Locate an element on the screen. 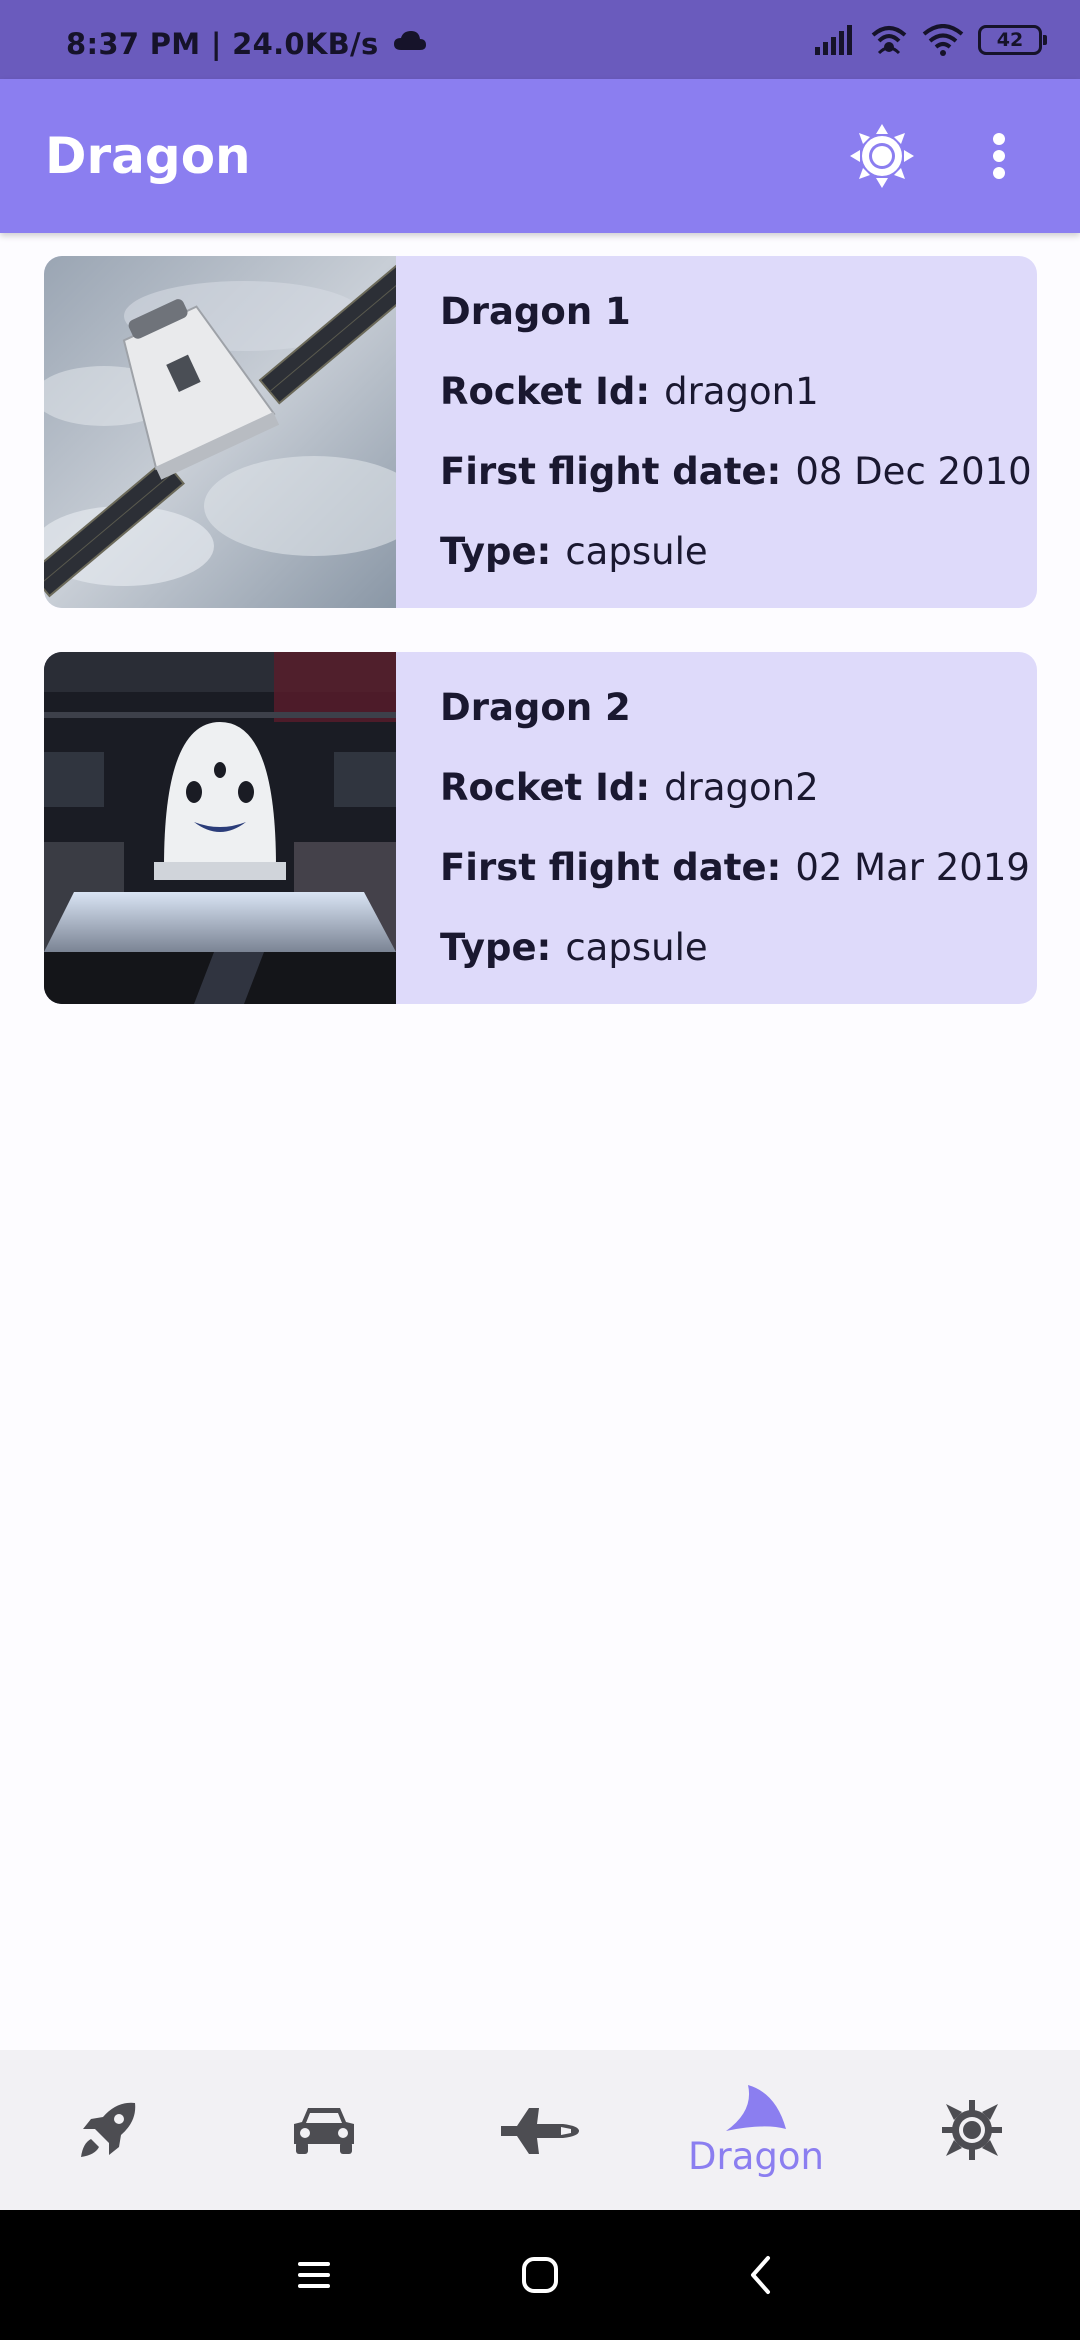 The width and height of the screenshot is (1080, 2340). status-bar: 8:37 PM | 24.0KB/s 42 is located at coordinates (540, 39).